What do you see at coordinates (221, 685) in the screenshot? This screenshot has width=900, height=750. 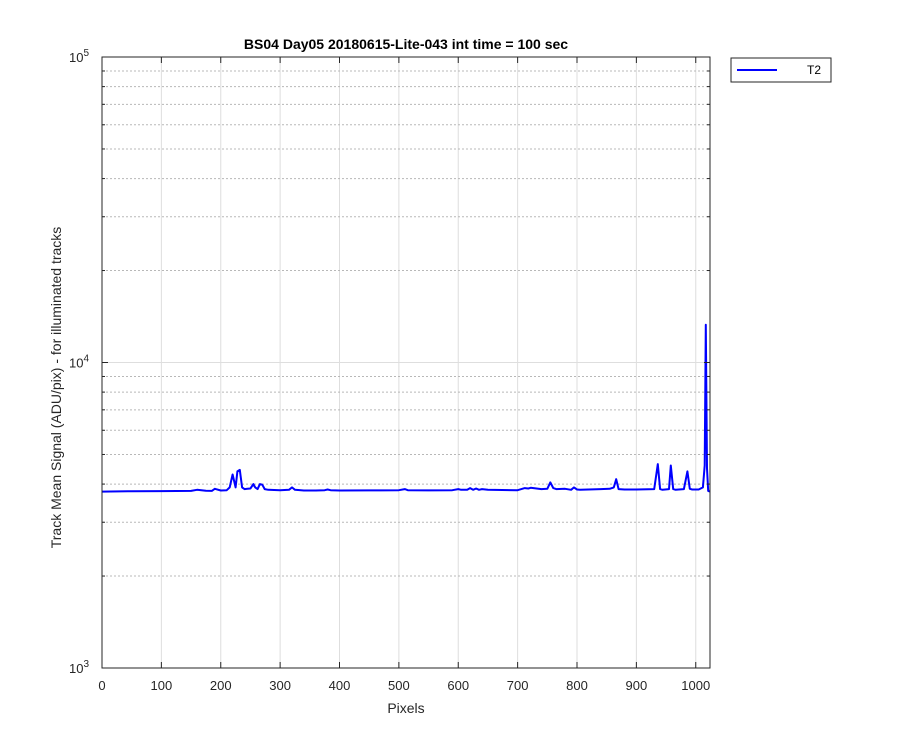 I see `x-tick-label: 200` at bounding box center [221, 685].